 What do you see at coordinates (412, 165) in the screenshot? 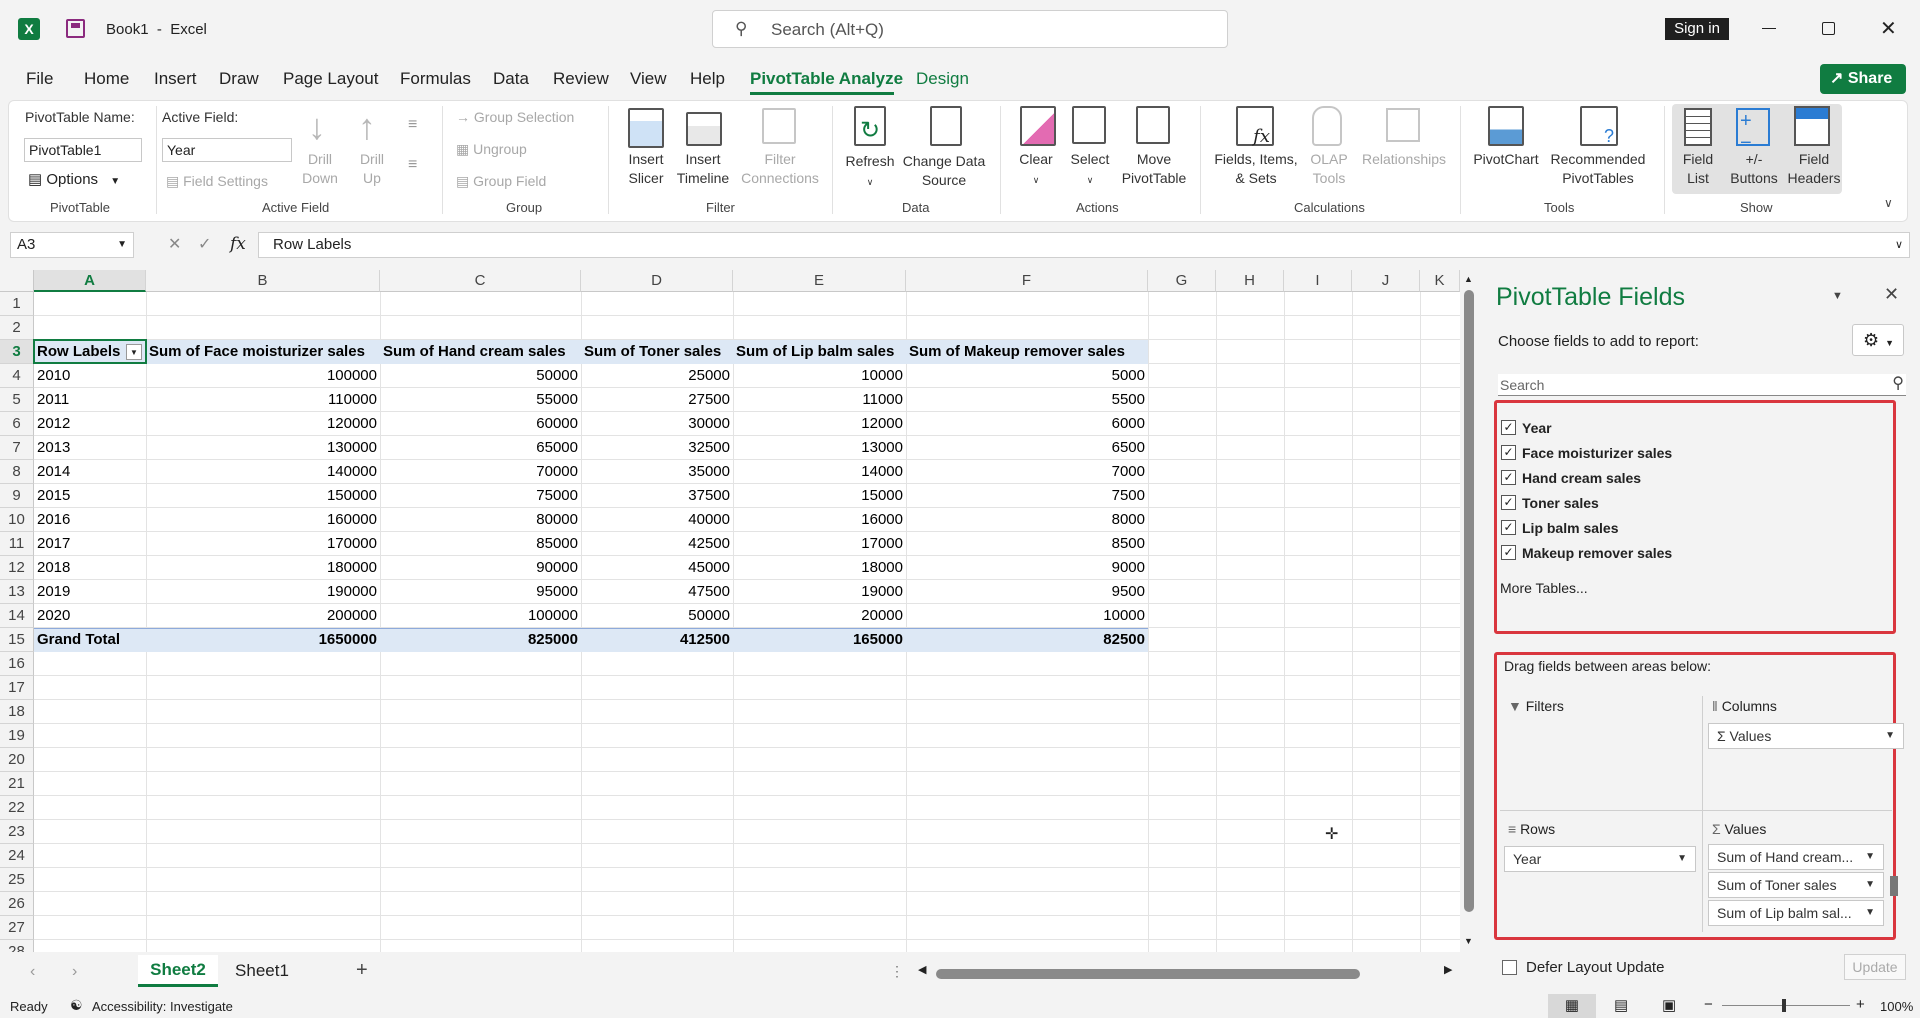
I see `collapse-field-icon: ≡` at bounding box center [412, 165].